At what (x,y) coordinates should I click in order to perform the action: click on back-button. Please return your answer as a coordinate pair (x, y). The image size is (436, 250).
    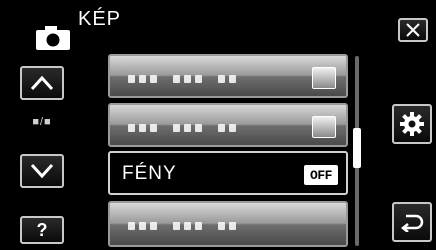
    Looking at the image, I should click on (412, 222).